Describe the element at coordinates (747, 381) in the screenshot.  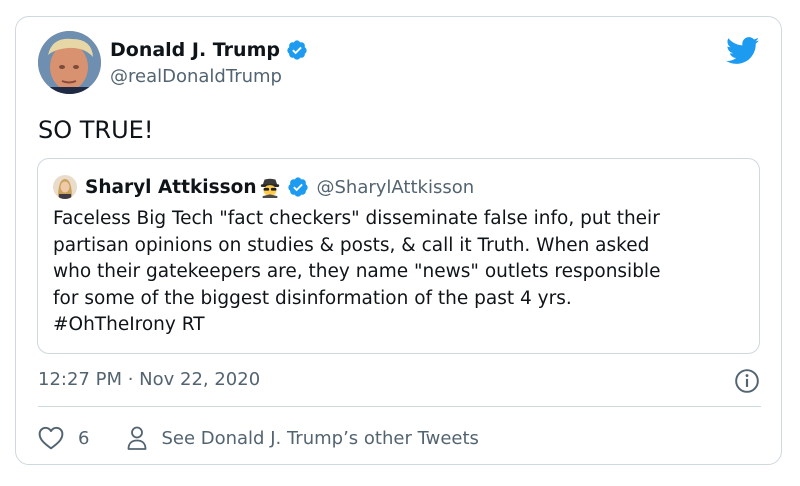
I see `info-icon` at that location.